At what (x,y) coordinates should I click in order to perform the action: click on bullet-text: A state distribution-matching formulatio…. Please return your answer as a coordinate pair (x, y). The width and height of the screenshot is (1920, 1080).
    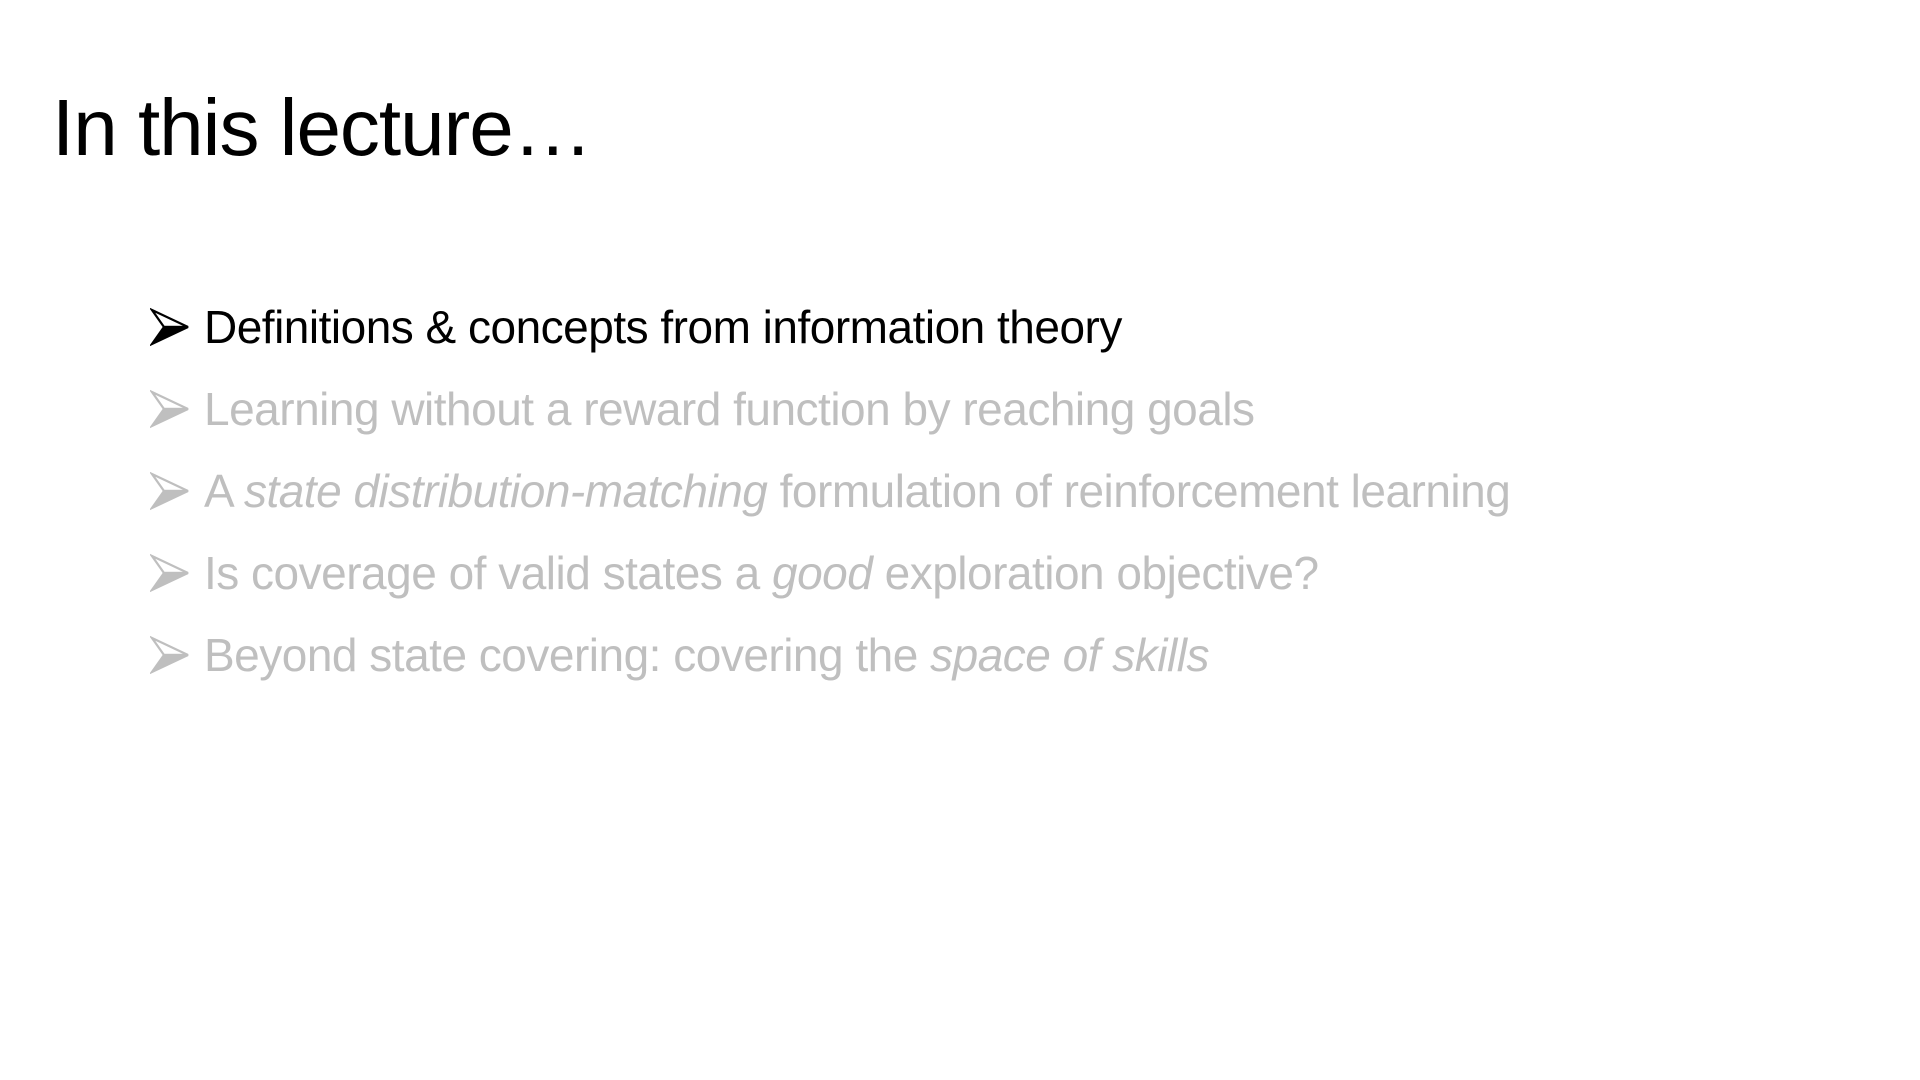
    Looking at the image, I should click on (857, 491).